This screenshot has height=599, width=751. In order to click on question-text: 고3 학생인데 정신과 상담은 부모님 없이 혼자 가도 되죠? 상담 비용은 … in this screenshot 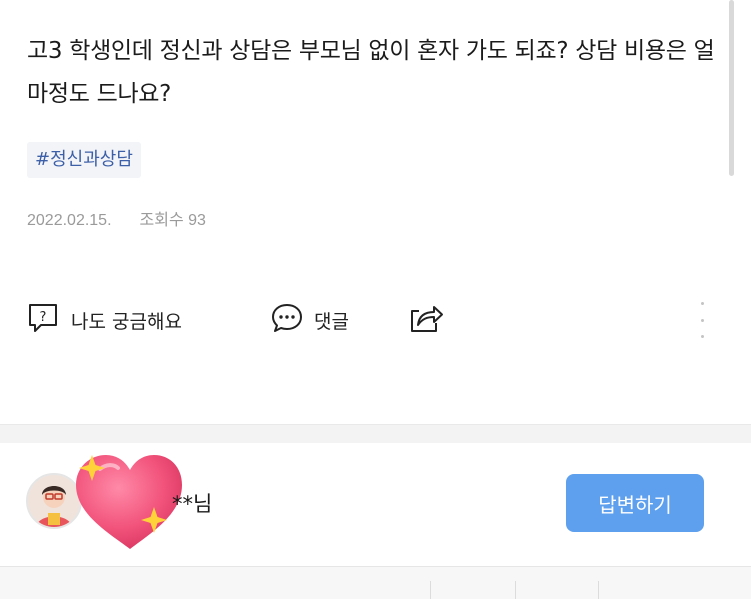, I will do `click(371, 72)`.